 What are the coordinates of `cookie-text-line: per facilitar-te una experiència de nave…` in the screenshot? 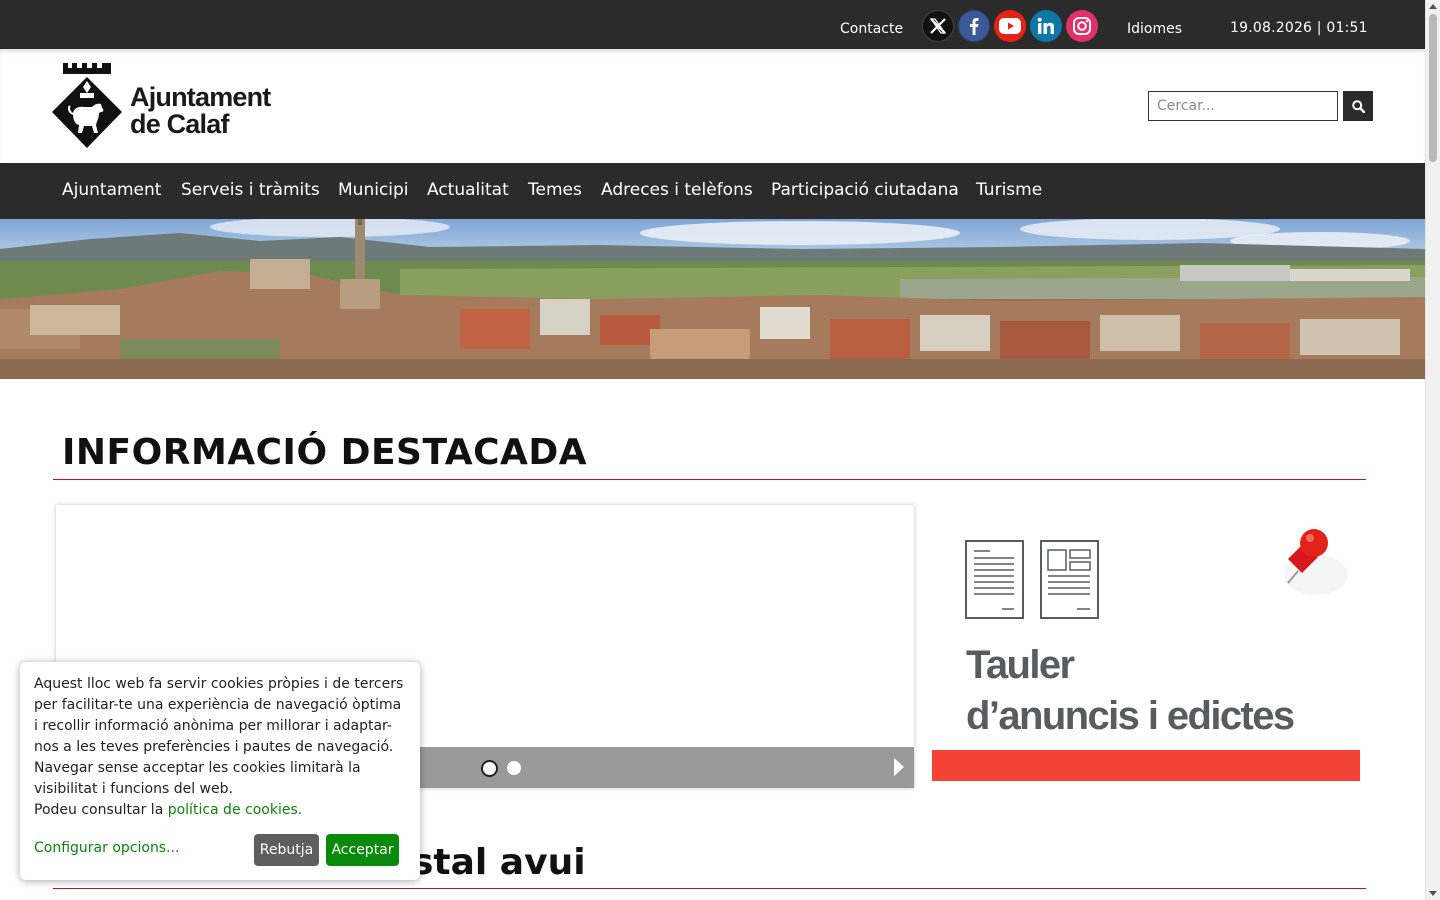 It's located at (218, 705).